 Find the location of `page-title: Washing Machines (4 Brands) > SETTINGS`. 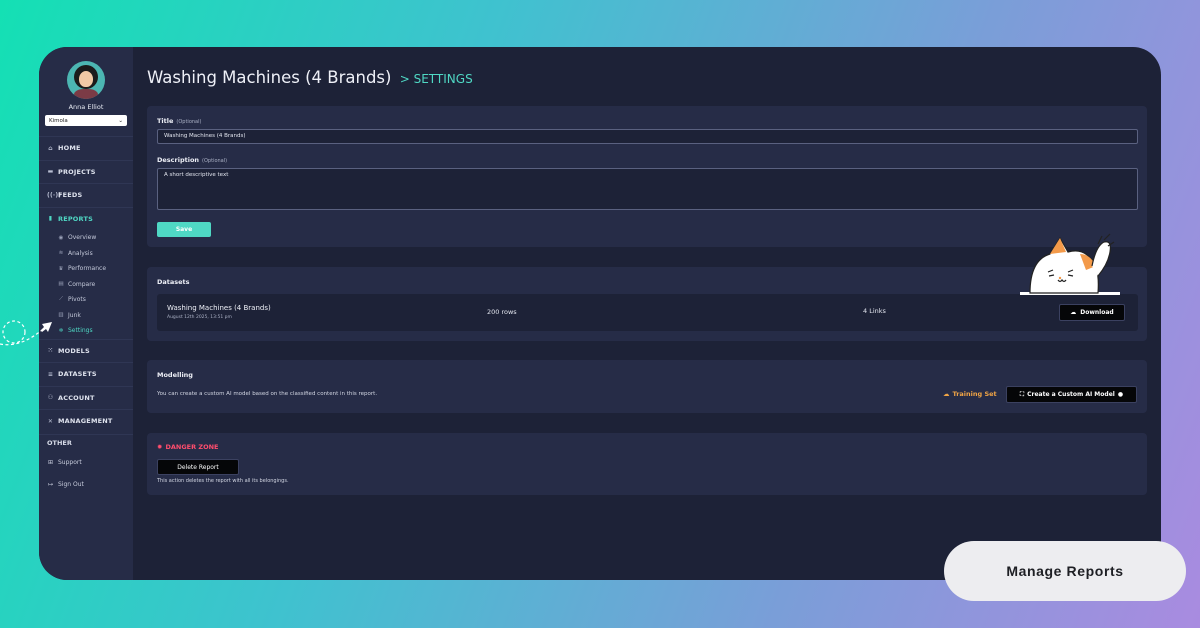

page-title: Washing Machines (4 Brands) > SETTINGS is located at coordinates (310, 77).